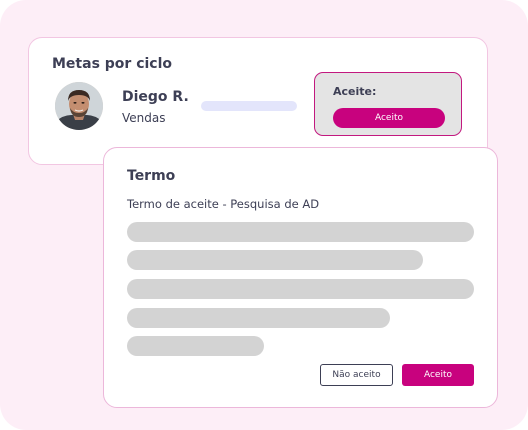 The image size is (528, 430). What do you see at coordinates (112, 64) in the screenshot?
I see `goals-card-title: Metas por ciclo` at bounding box center [112, 64].